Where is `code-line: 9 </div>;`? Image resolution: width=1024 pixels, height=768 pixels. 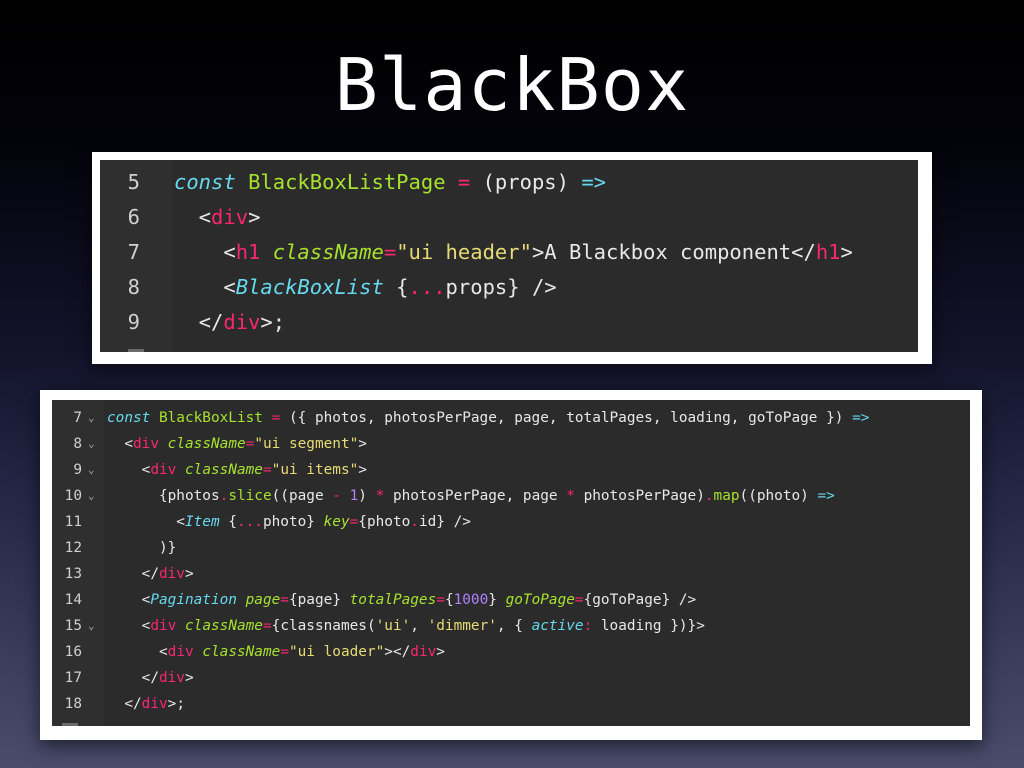 code-line: 9 </div>; is located at coordinates (509, 322).